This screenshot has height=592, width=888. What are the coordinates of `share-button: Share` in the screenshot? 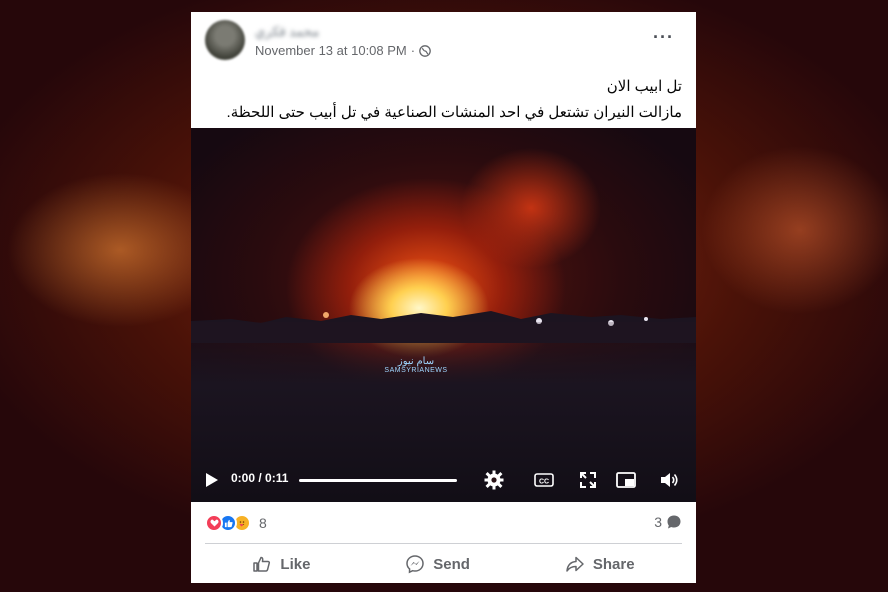 It's located at (600, 564).